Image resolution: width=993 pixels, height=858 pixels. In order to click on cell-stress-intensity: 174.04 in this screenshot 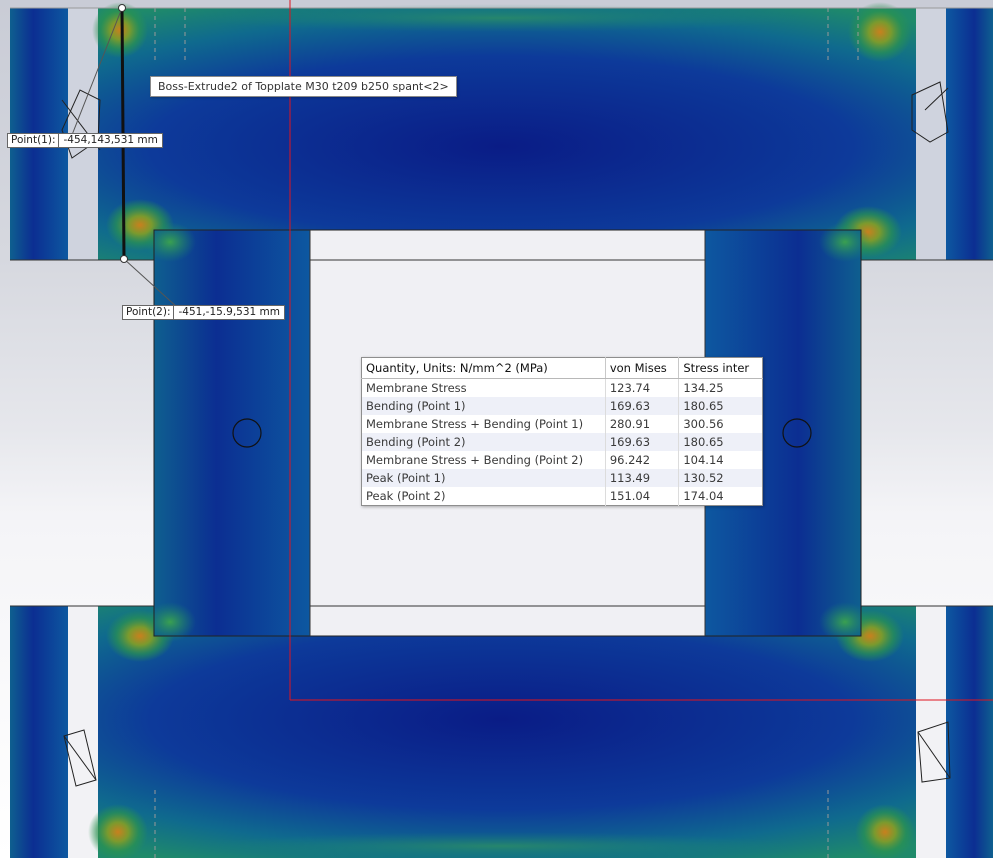, I will do `click(703, 496)`.